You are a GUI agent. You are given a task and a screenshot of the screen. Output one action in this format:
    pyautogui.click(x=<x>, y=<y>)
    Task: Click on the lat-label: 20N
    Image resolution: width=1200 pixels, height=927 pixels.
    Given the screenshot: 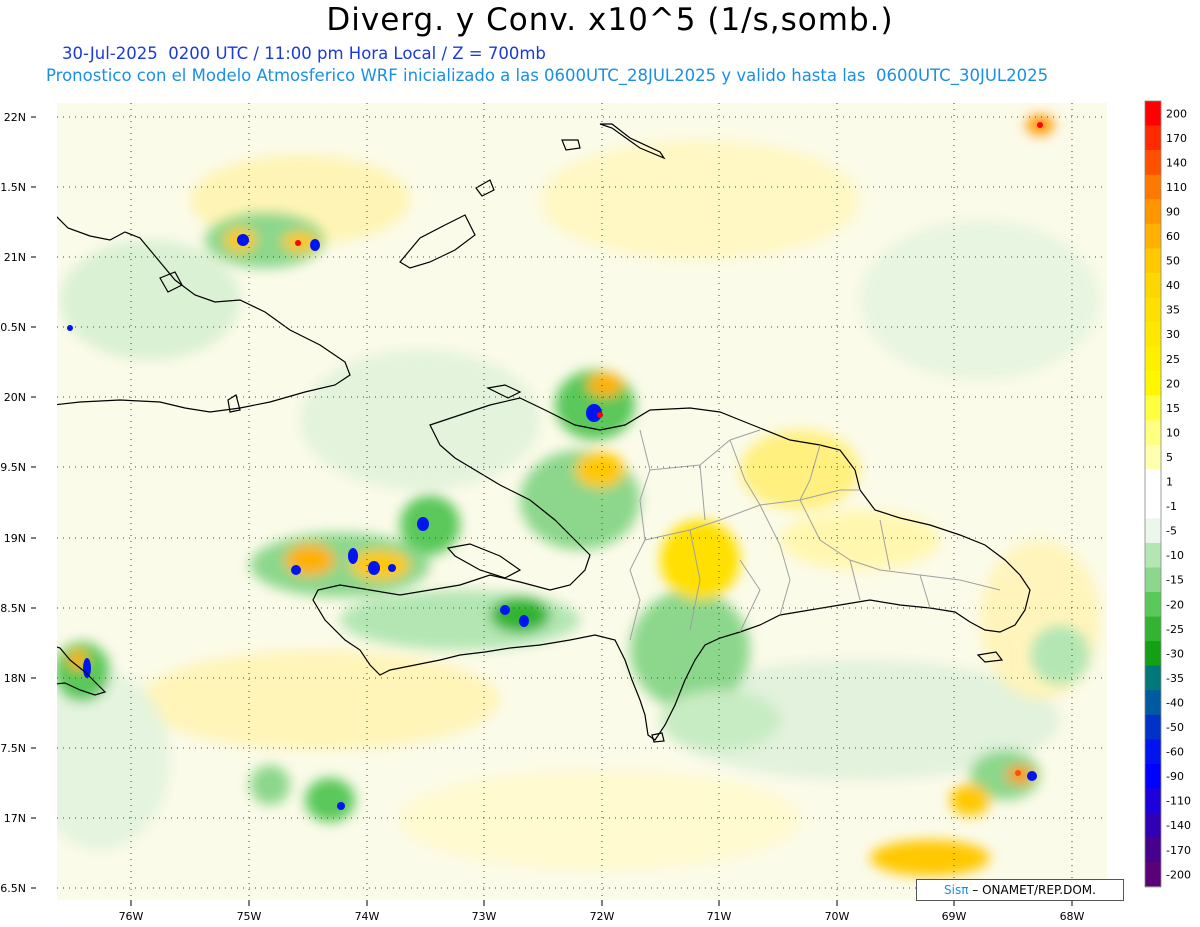 What is the action you would take?
    pyautogui.click(x=15, y=397)
    